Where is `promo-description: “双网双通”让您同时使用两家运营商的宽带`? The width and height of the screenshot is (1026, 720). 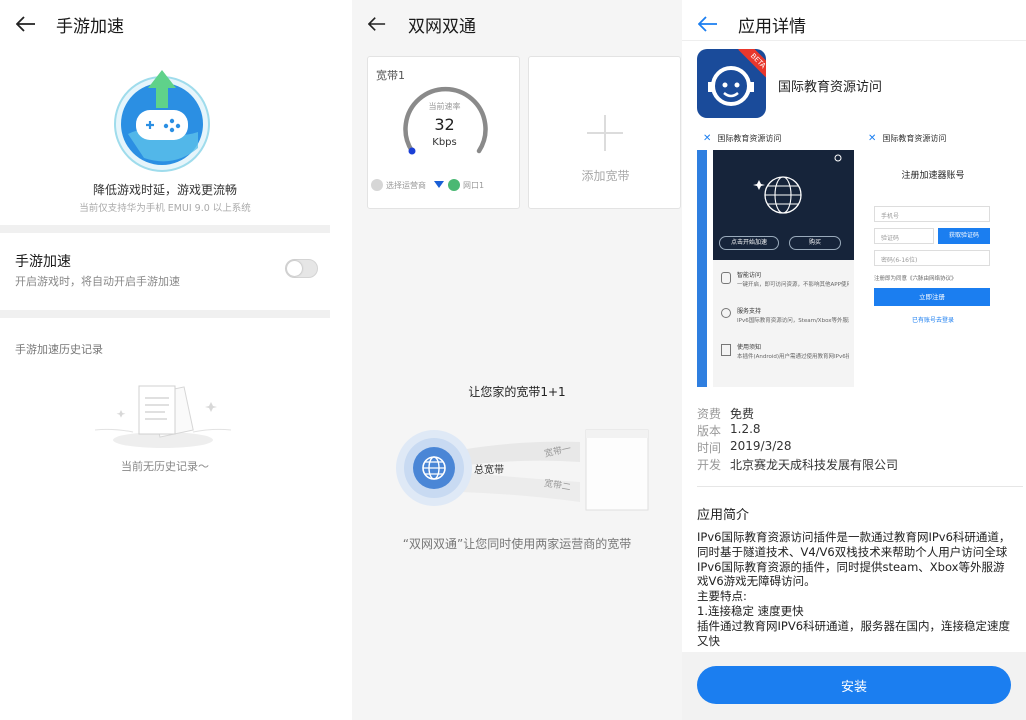 promo-description: “双网双通”让您同时使用两家运营商的宽带 is located at coordinates (517, 544).